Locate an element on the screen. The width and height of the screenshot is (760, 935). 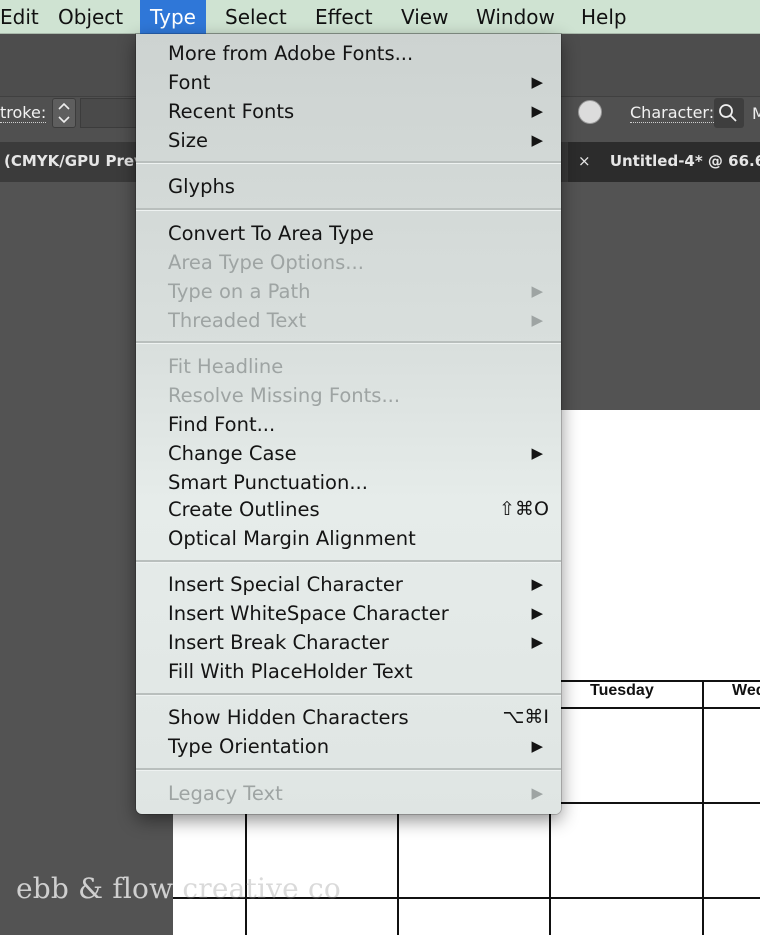
menu-item-recent-fonts: Recent Fonts ▶ is located at coordinates (348, 111).